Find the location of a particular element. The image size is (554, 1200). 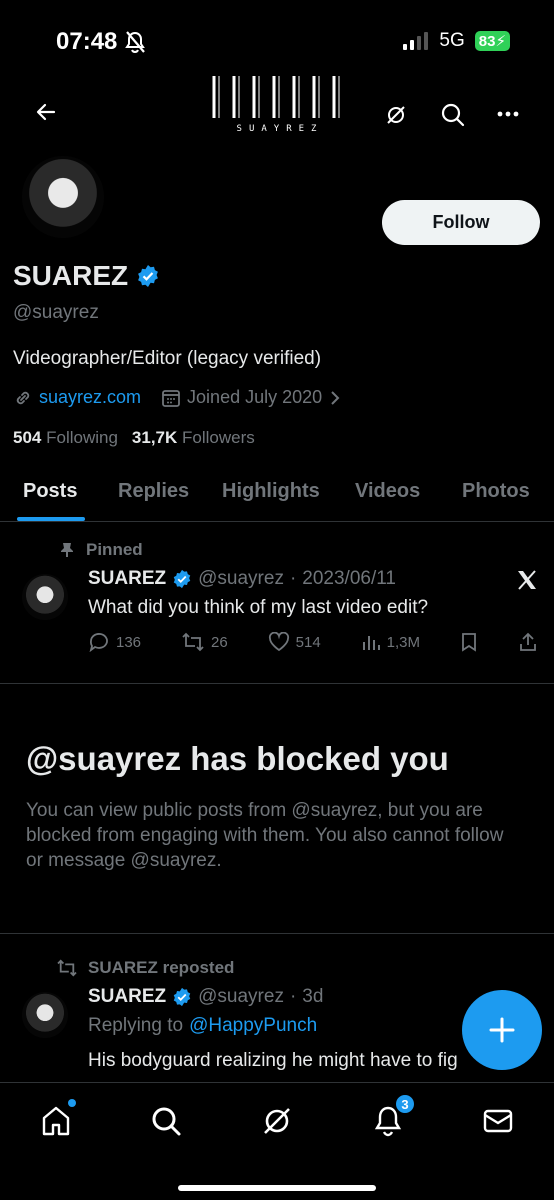

like-action: 514 is located at coordinates (294, 642).